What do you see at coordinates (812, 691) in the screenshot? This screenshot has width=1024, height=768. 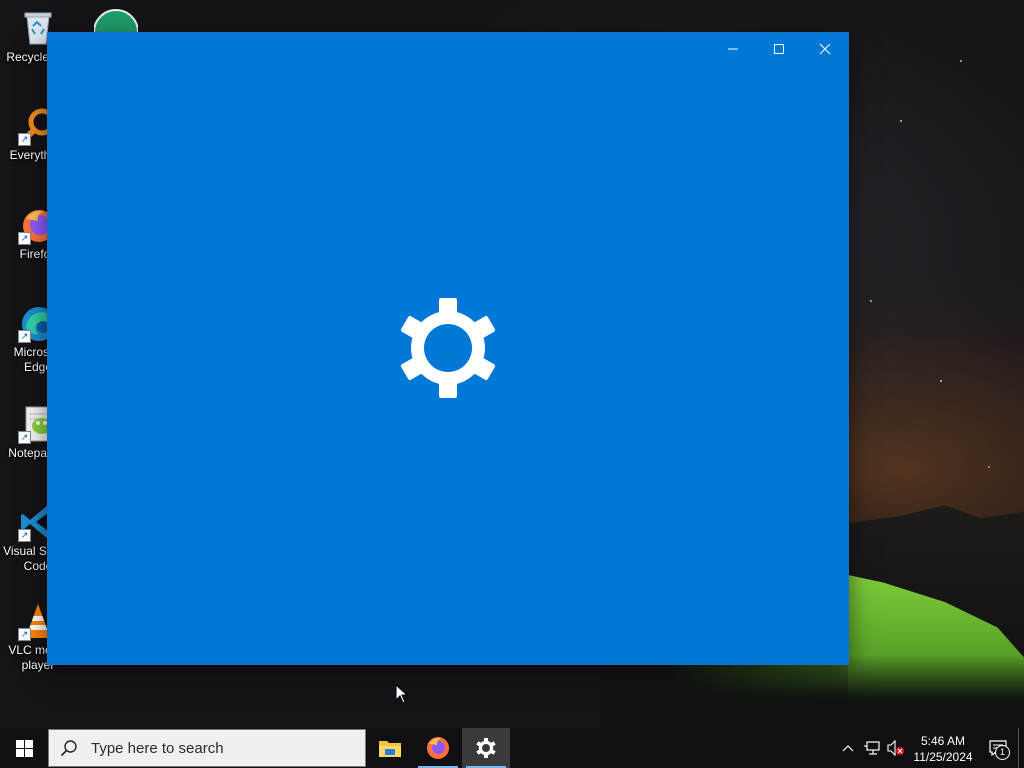 I see `wallpaper-ground` at bounding box center [812, 691].